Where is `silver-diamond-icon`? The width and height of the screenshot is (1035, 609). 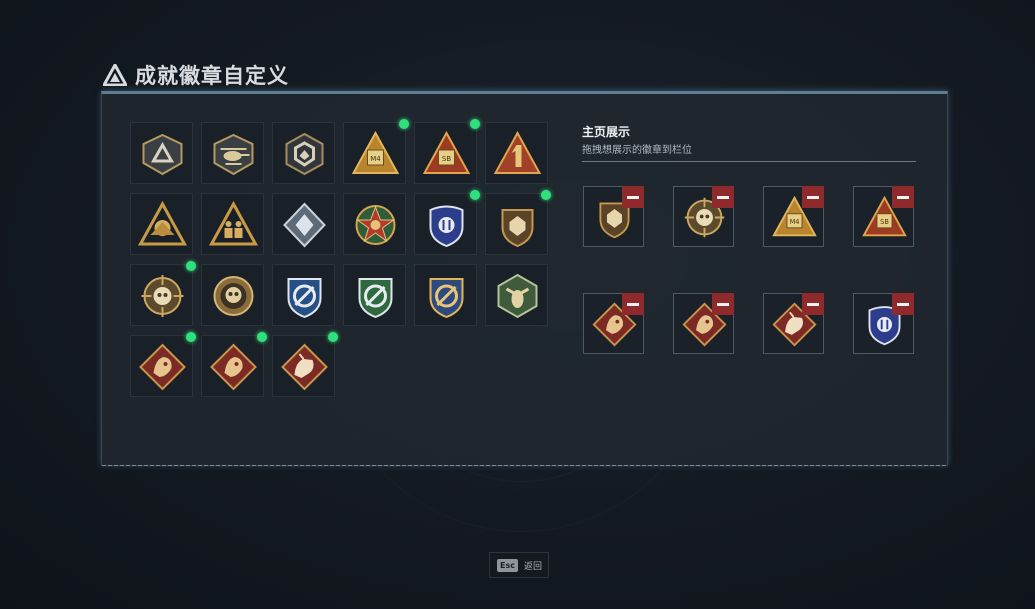
silver-diamond-icon is located at coordinates (304, 225).